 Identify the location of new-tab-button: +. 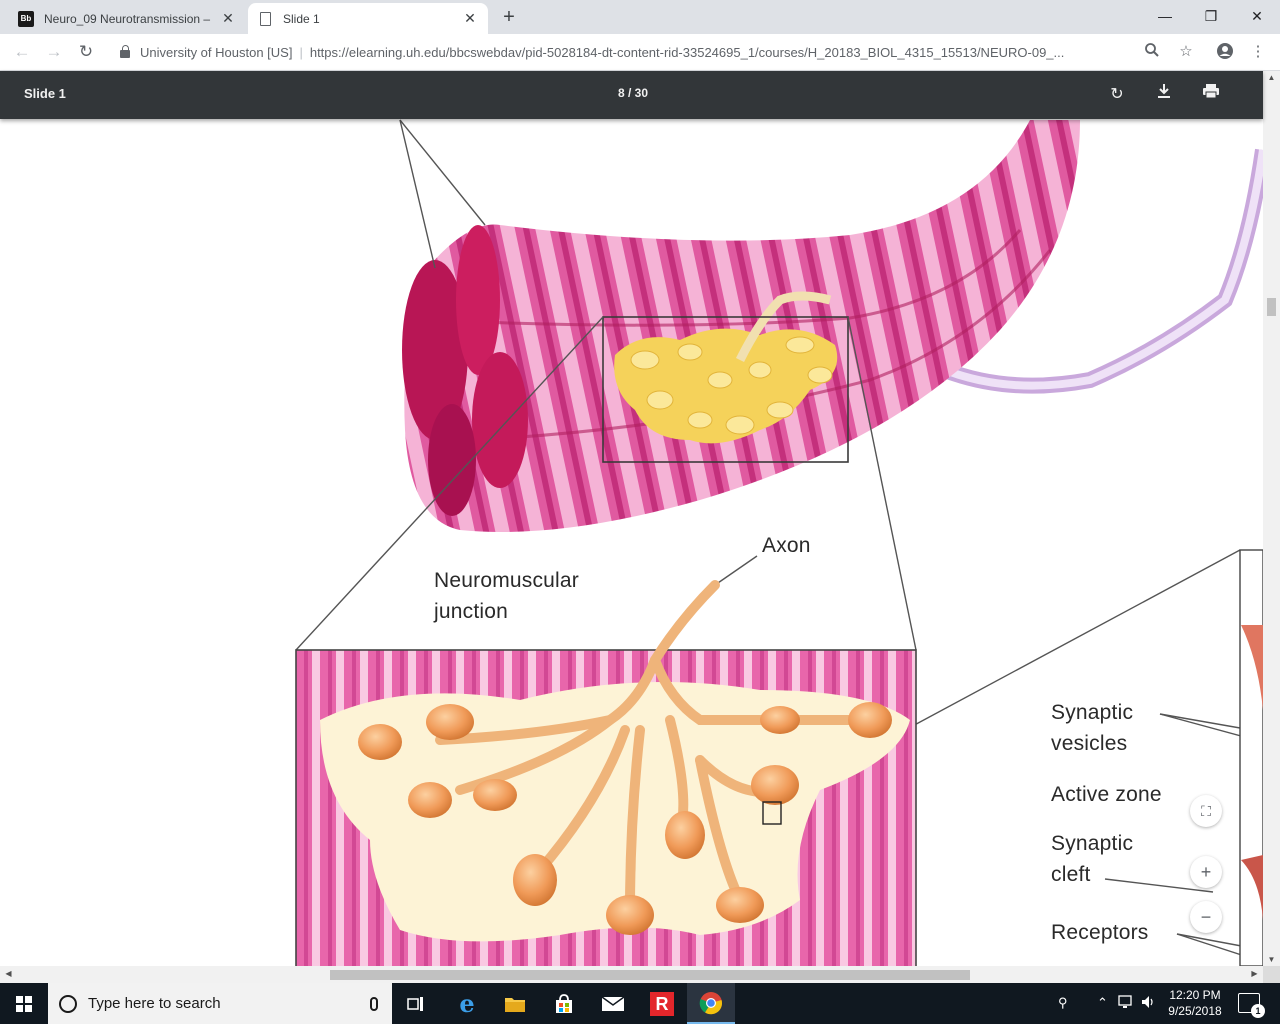
(509, 17).